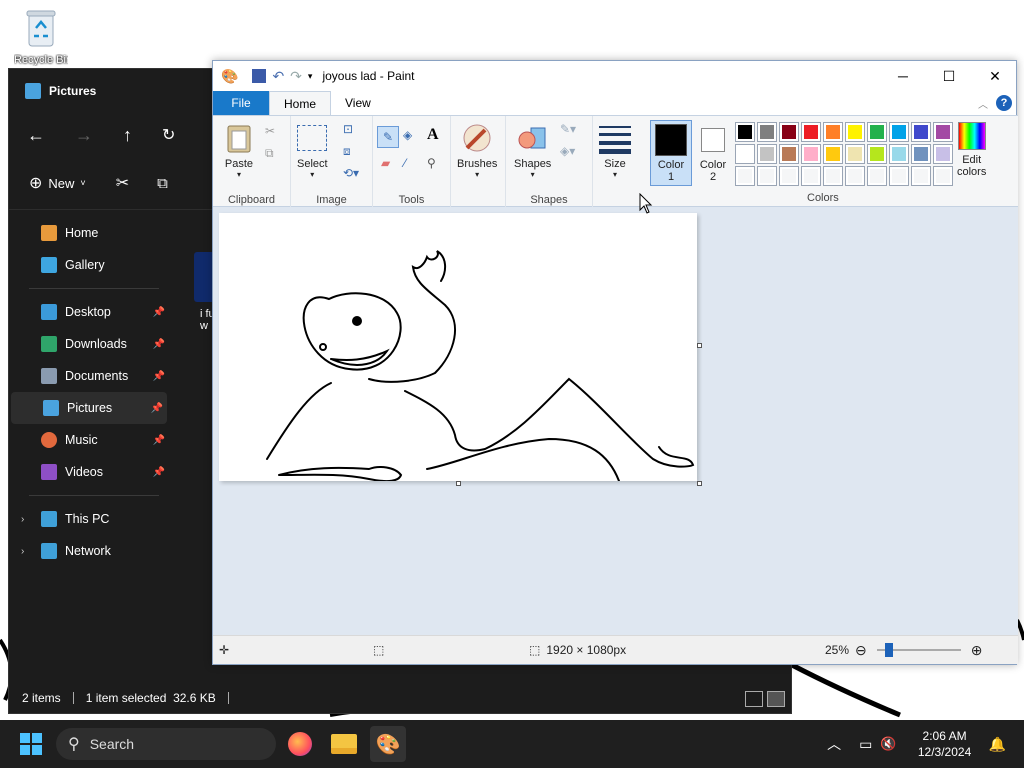 The width and height of the screenshot is (1024, 768). I want to click on eraser-icon: ▰, so click(385, 163).